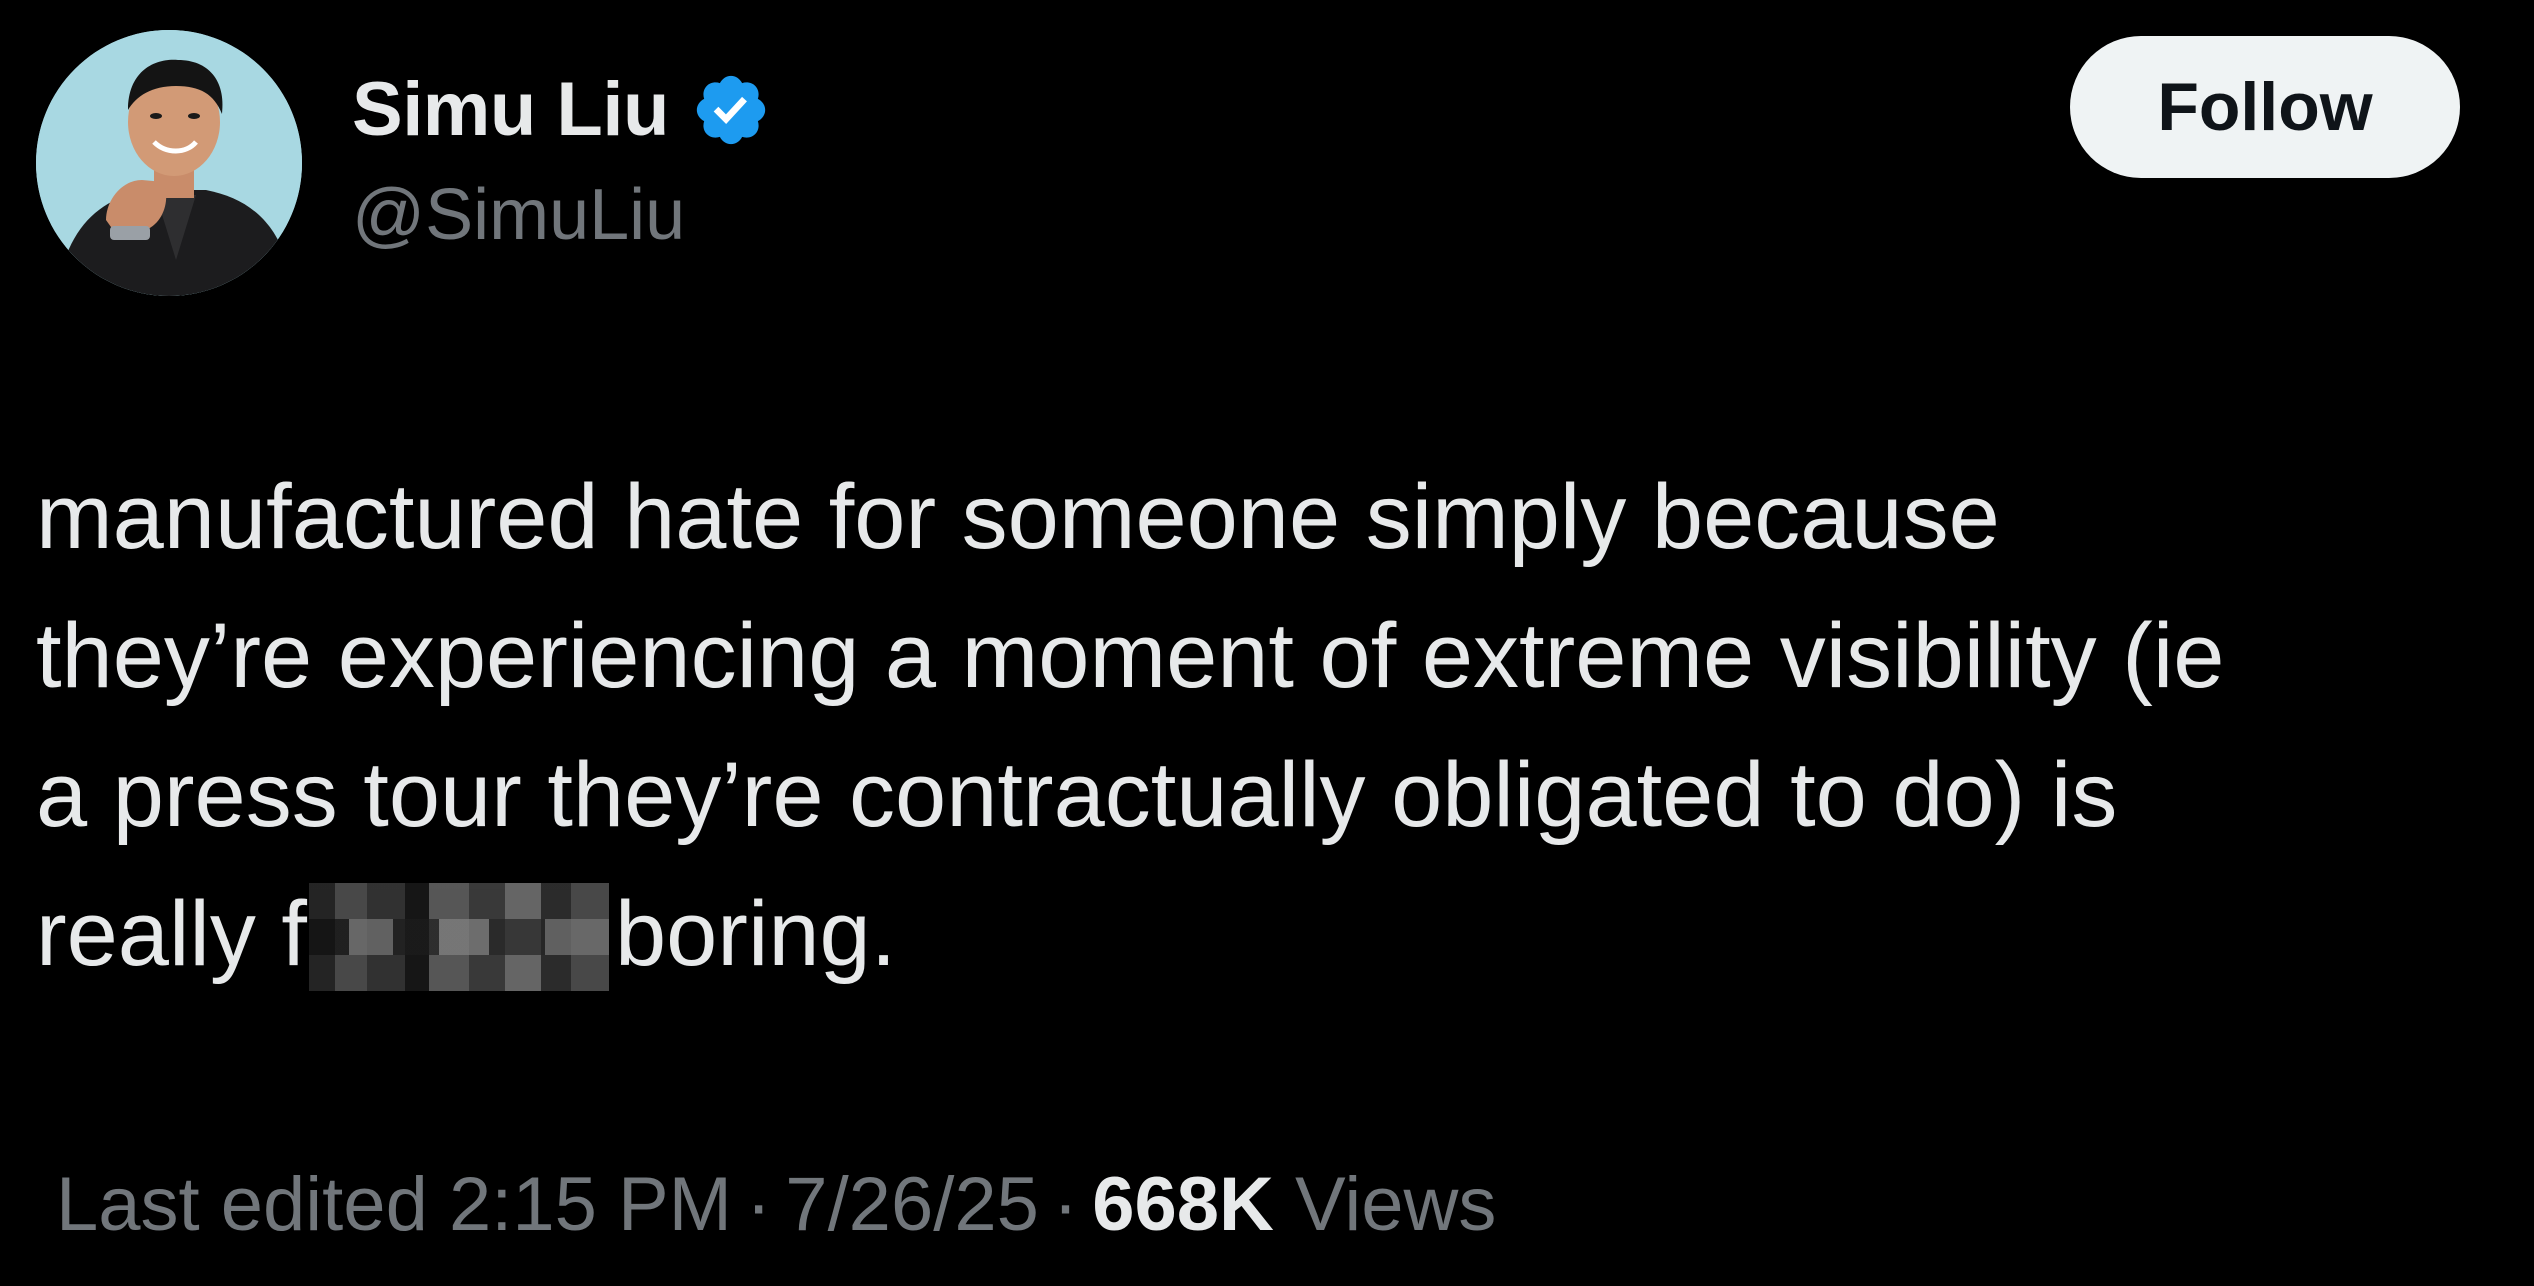  I want to click on views-label: Views, so click(1396, 1204).